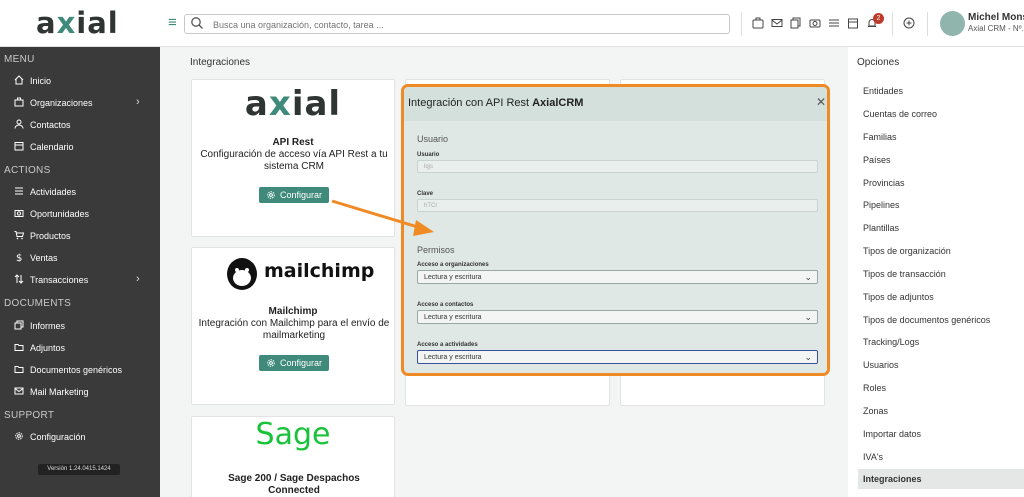  I want to click on chevron-down-icon: ⌄, so click(808, 317).